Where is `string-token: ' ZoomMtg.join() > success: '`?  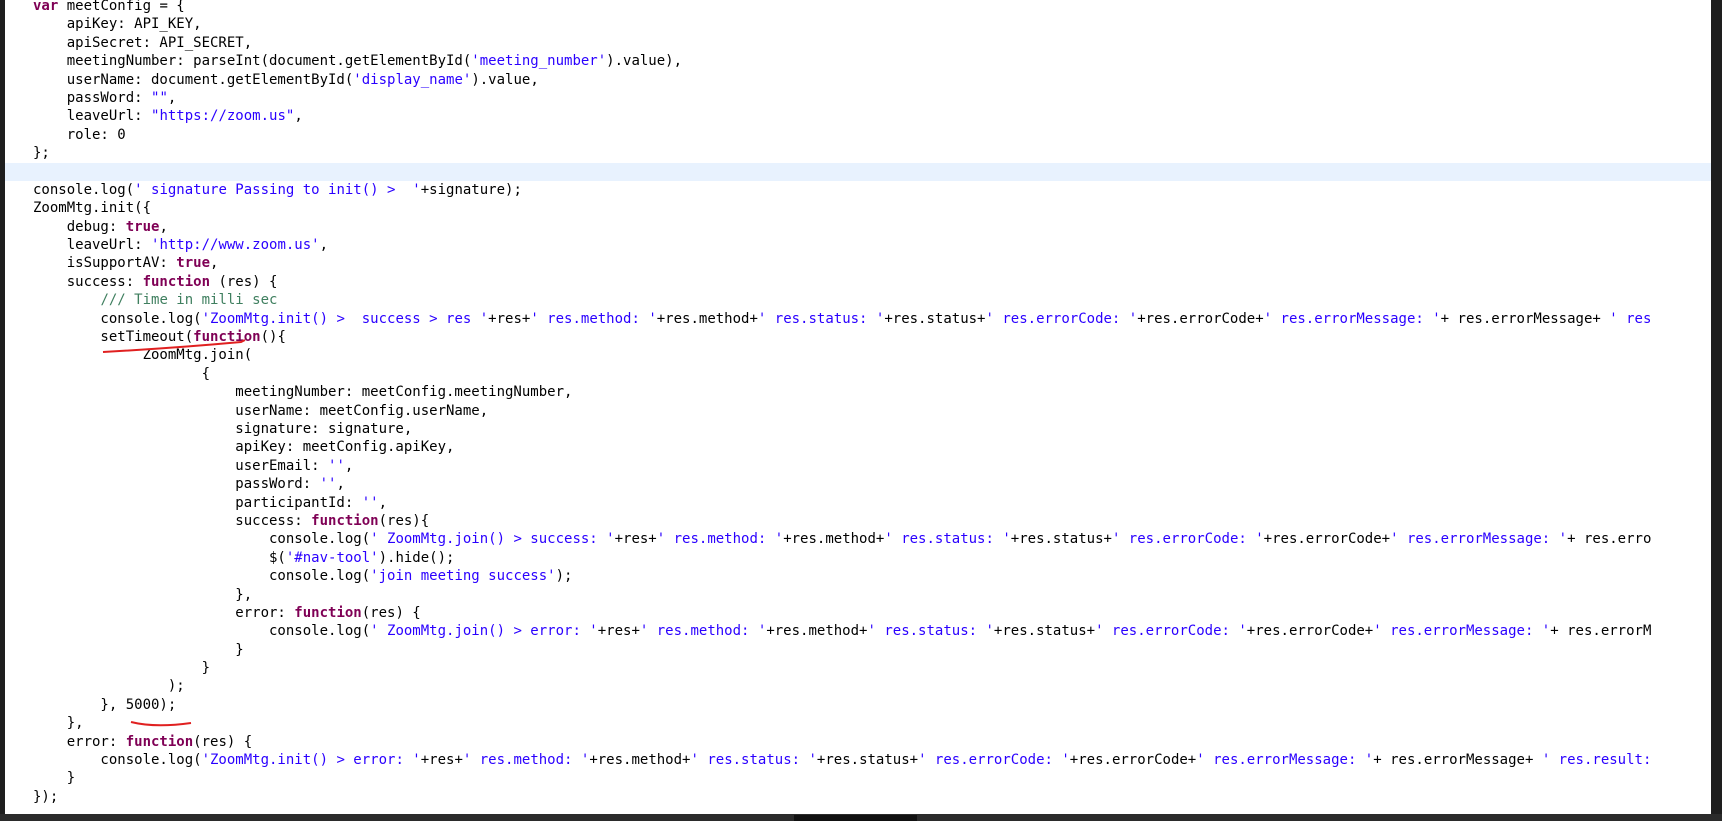 string-token: ' ZoomMtg.join() > success: ' is located at coordinates (492, 539).